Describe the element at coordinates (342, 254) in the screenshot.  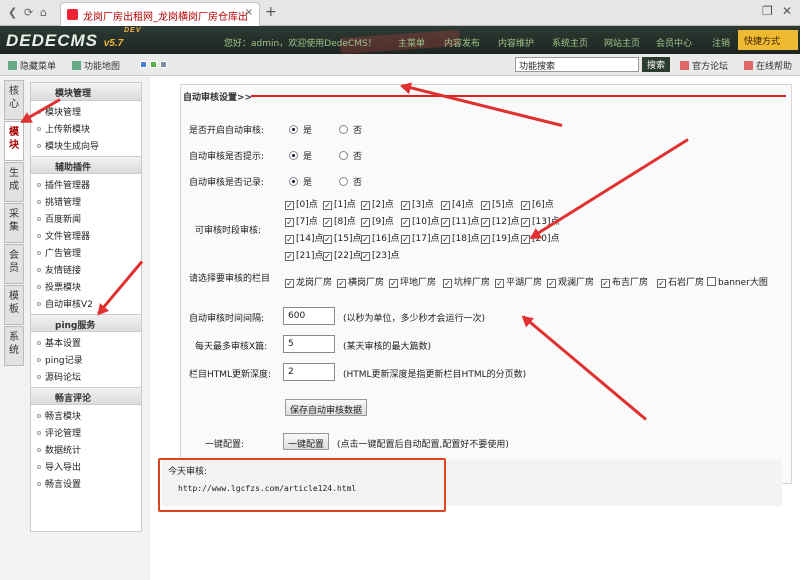
I see `hour-checkbox: ✓ [22]点` at that location.